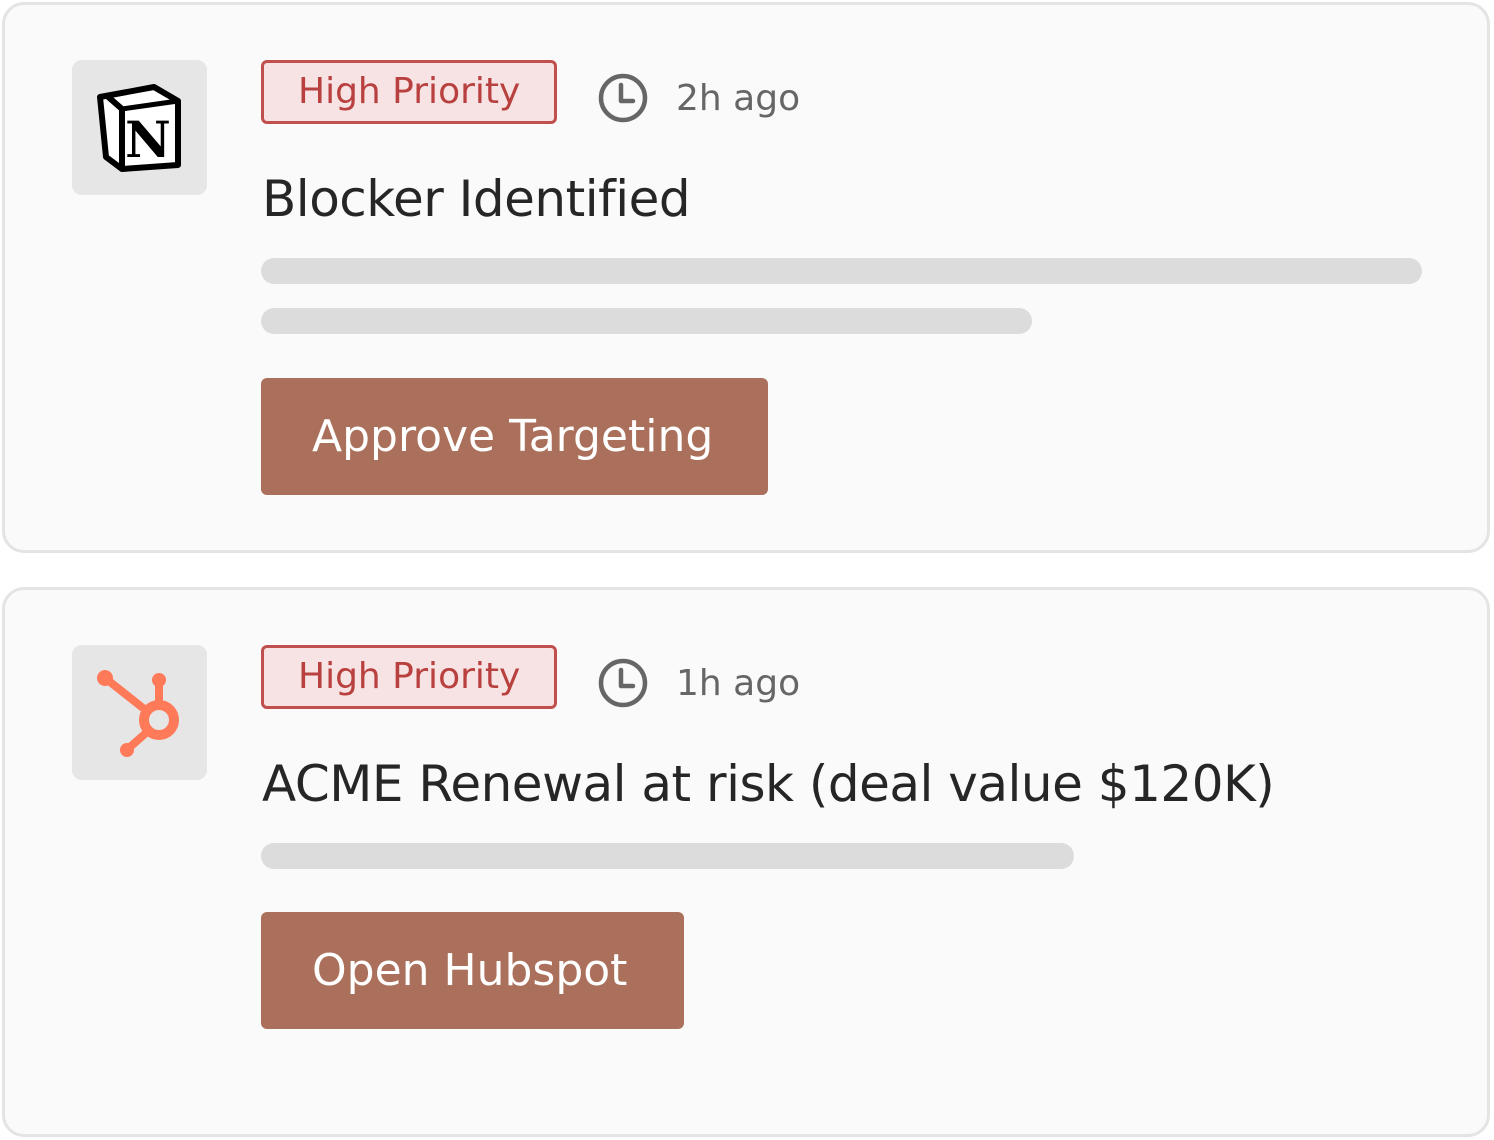  I want to click on notification-title: ACME Renewal at risk (deal value $120K), so click(768, 784).